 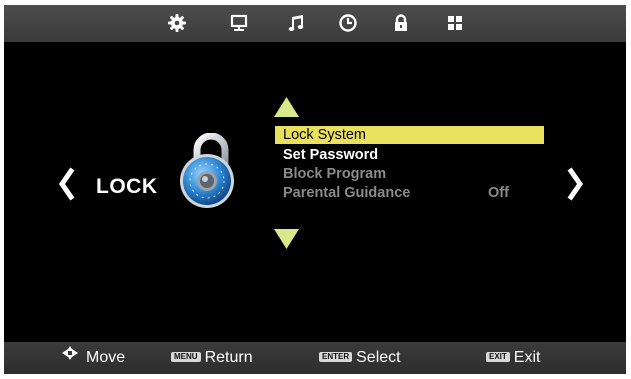 What do you see at coordinates (106, 358) in the screenshot?
I see `hint-move-label: Move` at bounding box center [106, 358].